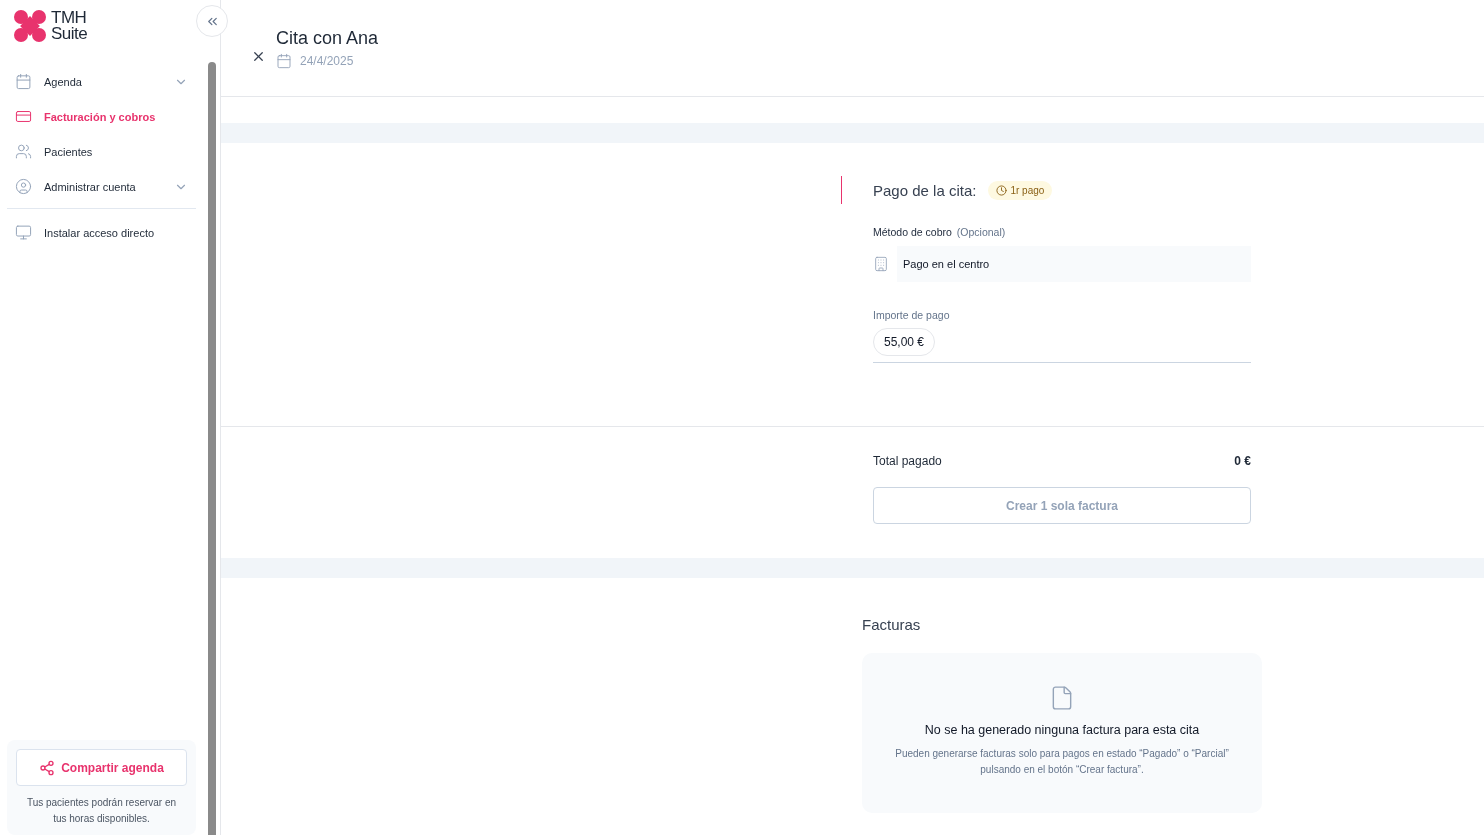 The height and width of the screenshot is (835, 1484). What do you see at coordinates (1242, 461) in the screenshot?
I see `total-value: 0 €` at bounding box center [1242, 461].